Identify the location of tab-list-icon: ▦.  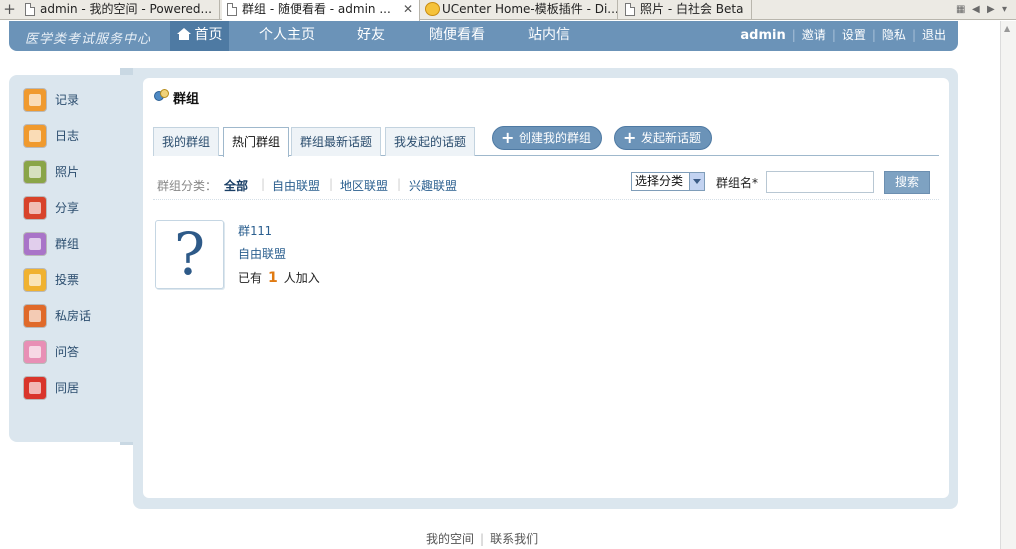
(960, 9).